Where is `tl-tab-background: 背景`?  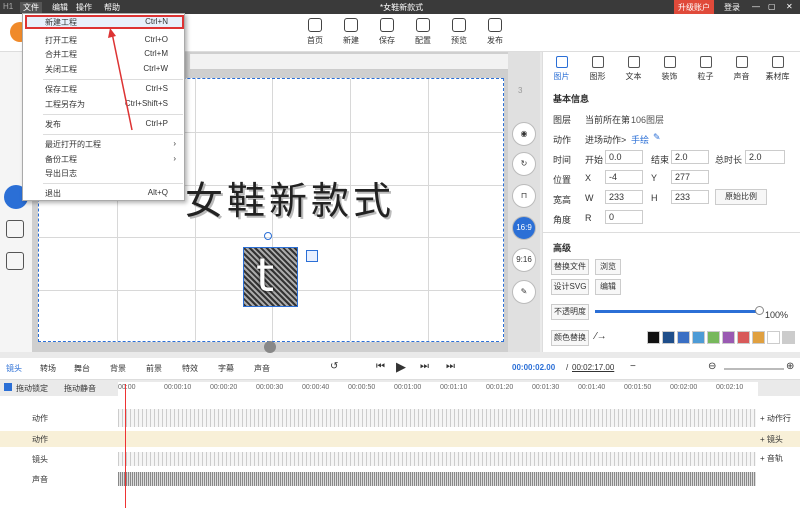
tl-tab-background: 背景 is located at coordinates (118, 368).